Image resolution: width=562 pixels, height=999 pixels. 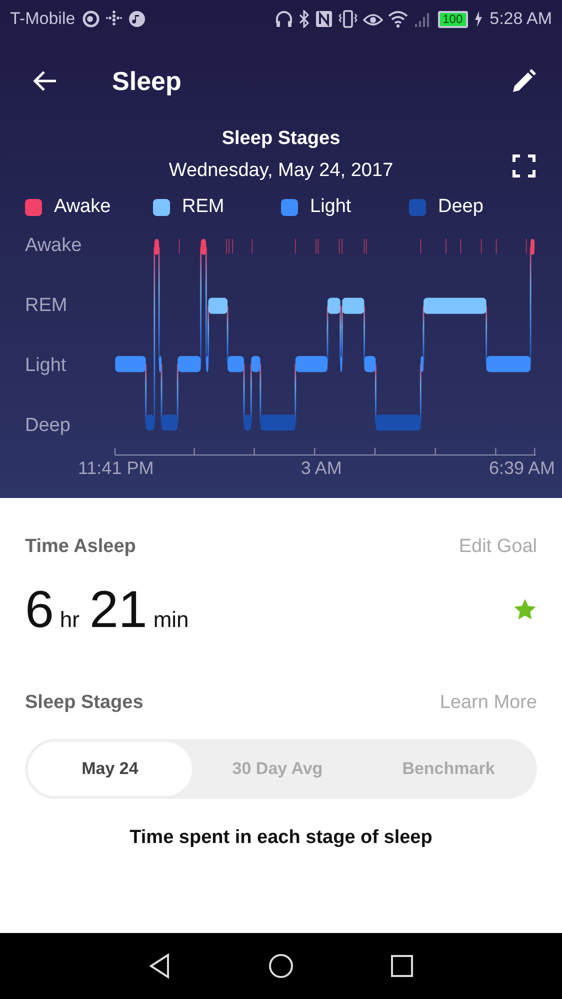 What do you see at coordinates (137, 19) in the screenshot?
I see `music-icon` at bounding box center [137, 19].